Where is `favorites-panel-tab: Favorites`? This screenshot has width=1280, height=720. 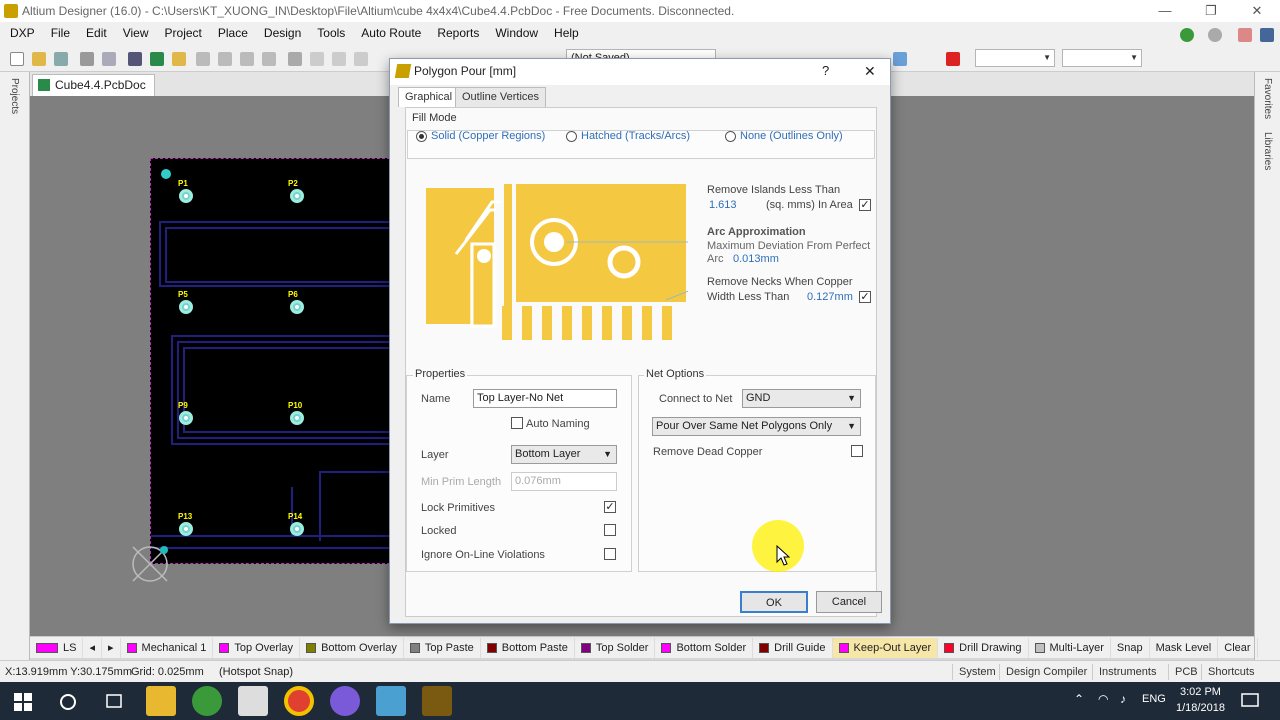 favorites-panel-tab: Favorites is located at coordinates (1267, 98).